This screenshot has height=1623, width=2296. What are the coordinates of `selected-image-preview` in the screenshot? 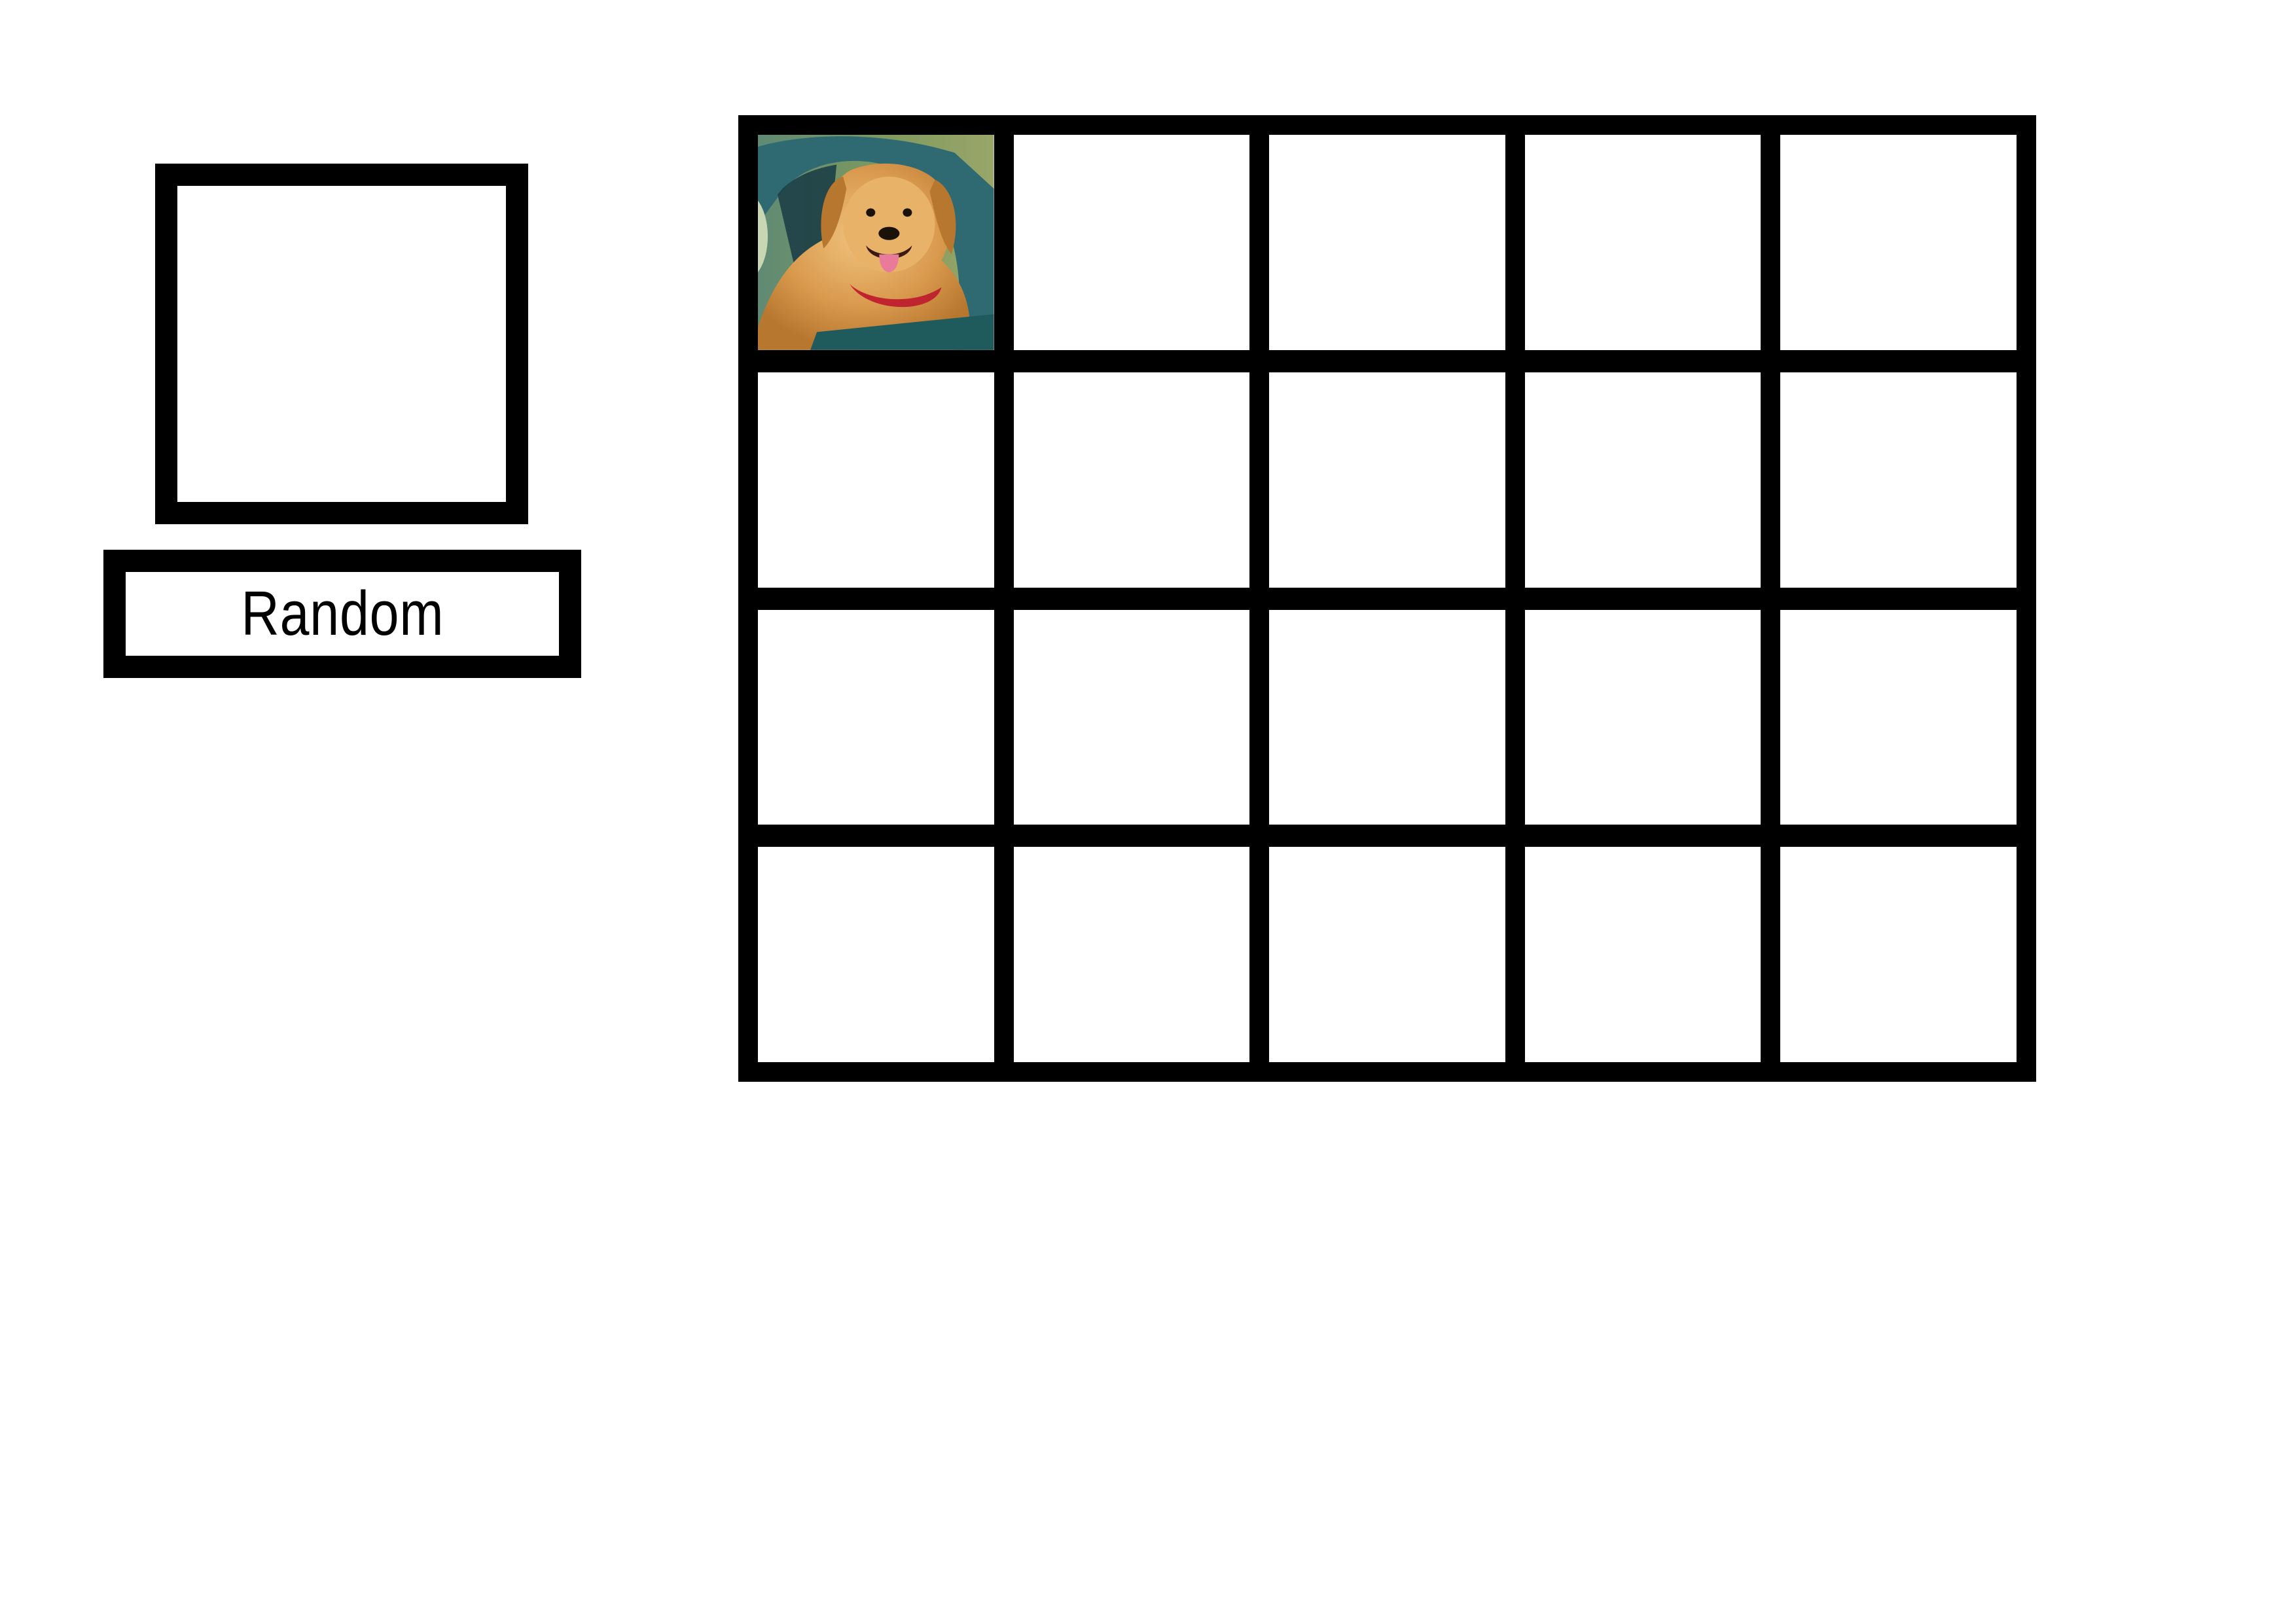 It's located at (341, 344).